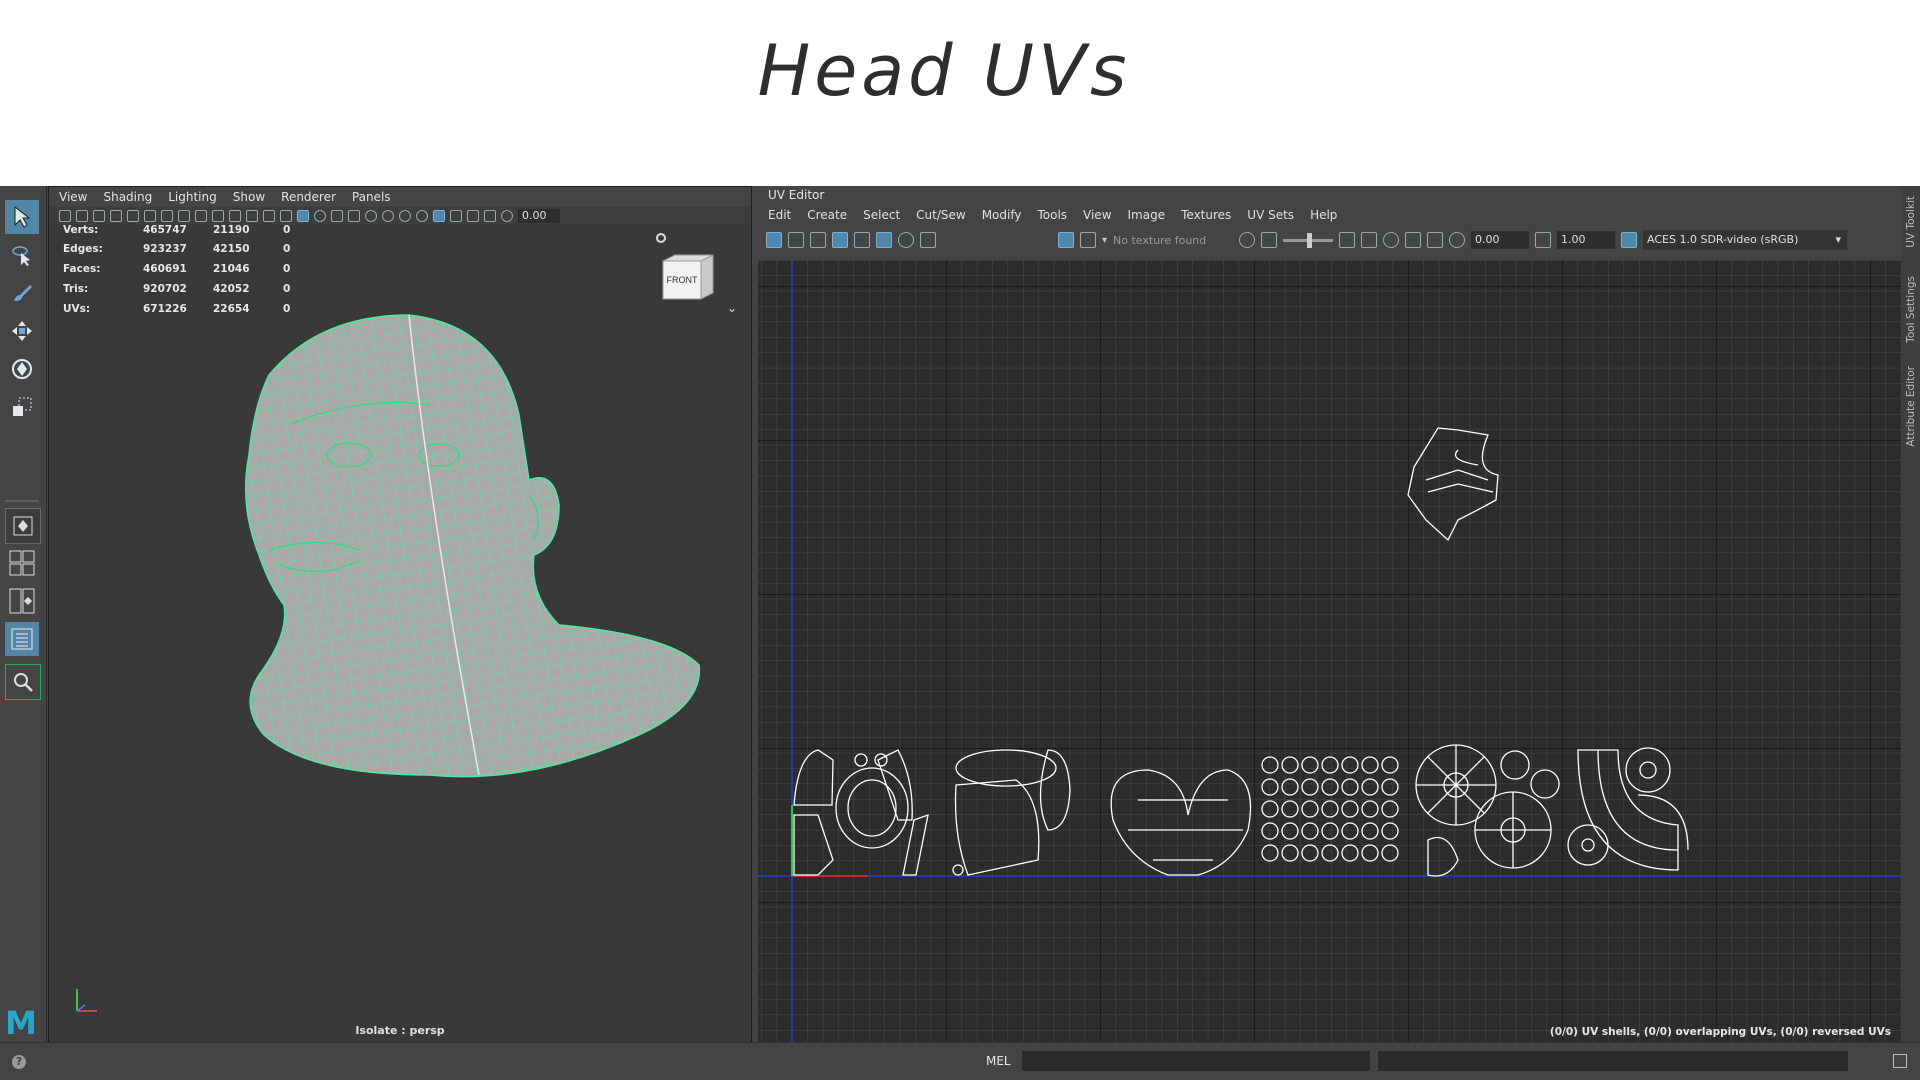 Image resolution: width=1920 pixels, height=1080 pixels. What do you see at coordinates (1900, 1061) in the screenshot?
I see `script-editor-icon` at bounding box center [1900, 1061].